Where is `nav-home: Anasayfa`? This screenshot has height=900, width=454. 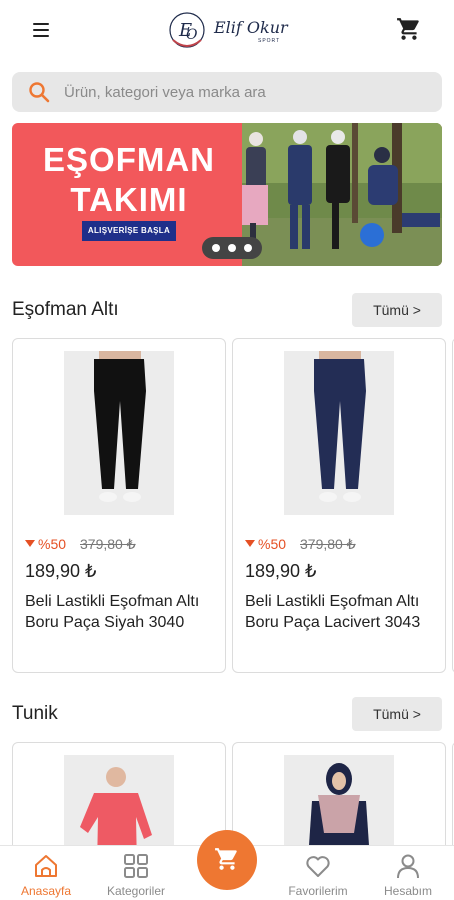 nav-home: Anasayfa is located at coordinates (46, 873).